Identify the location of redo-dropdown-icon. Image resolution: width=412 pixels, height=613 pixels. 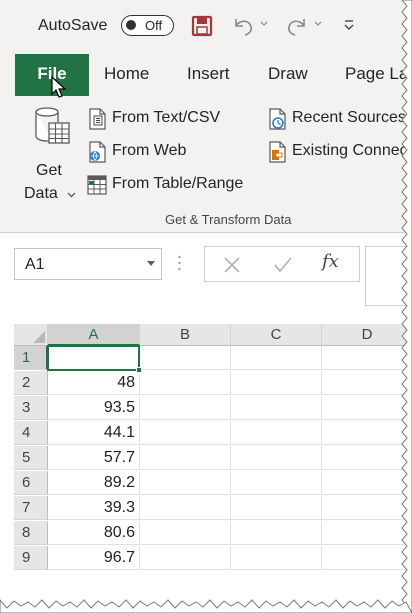
(318, 24).